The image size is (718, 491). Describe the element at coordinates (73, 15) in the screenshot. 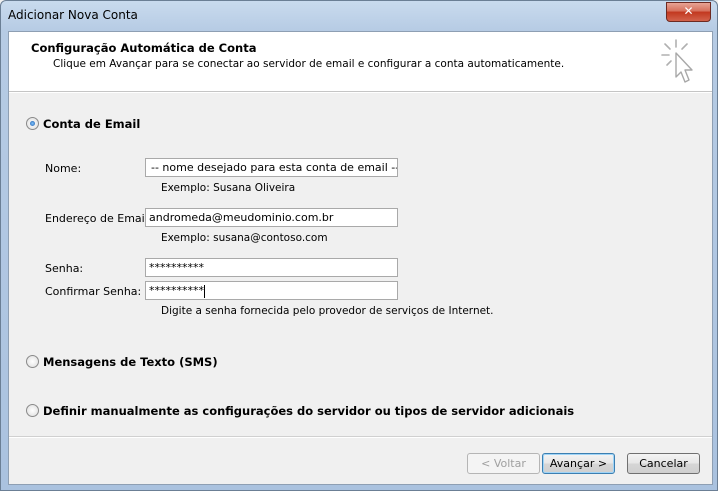

I see `window-title: Adicionar Nova Conta` at that location.